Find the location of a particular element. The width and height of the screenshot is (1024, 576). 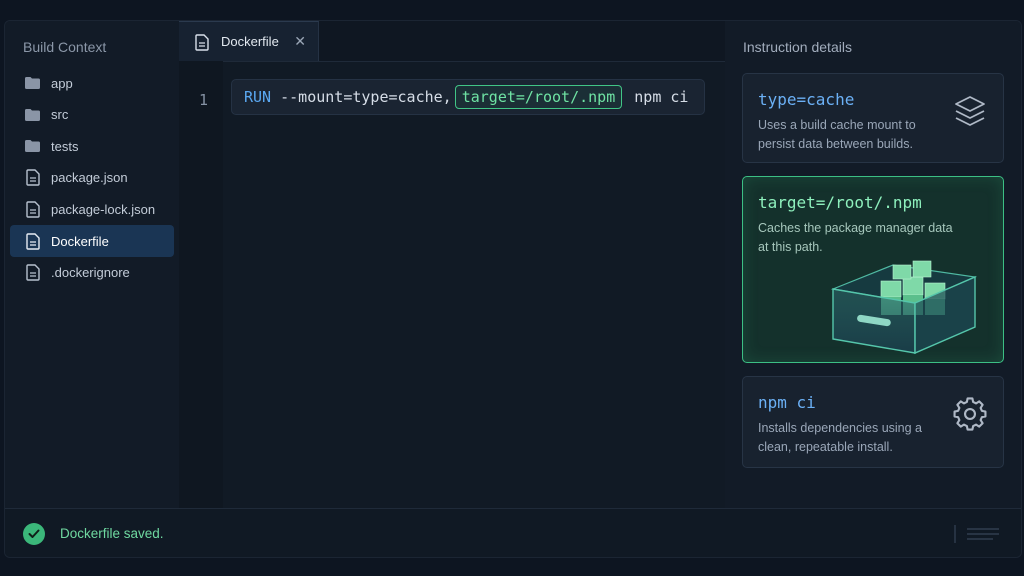

code-keyword: RUN is located at coordinates (258, 97).